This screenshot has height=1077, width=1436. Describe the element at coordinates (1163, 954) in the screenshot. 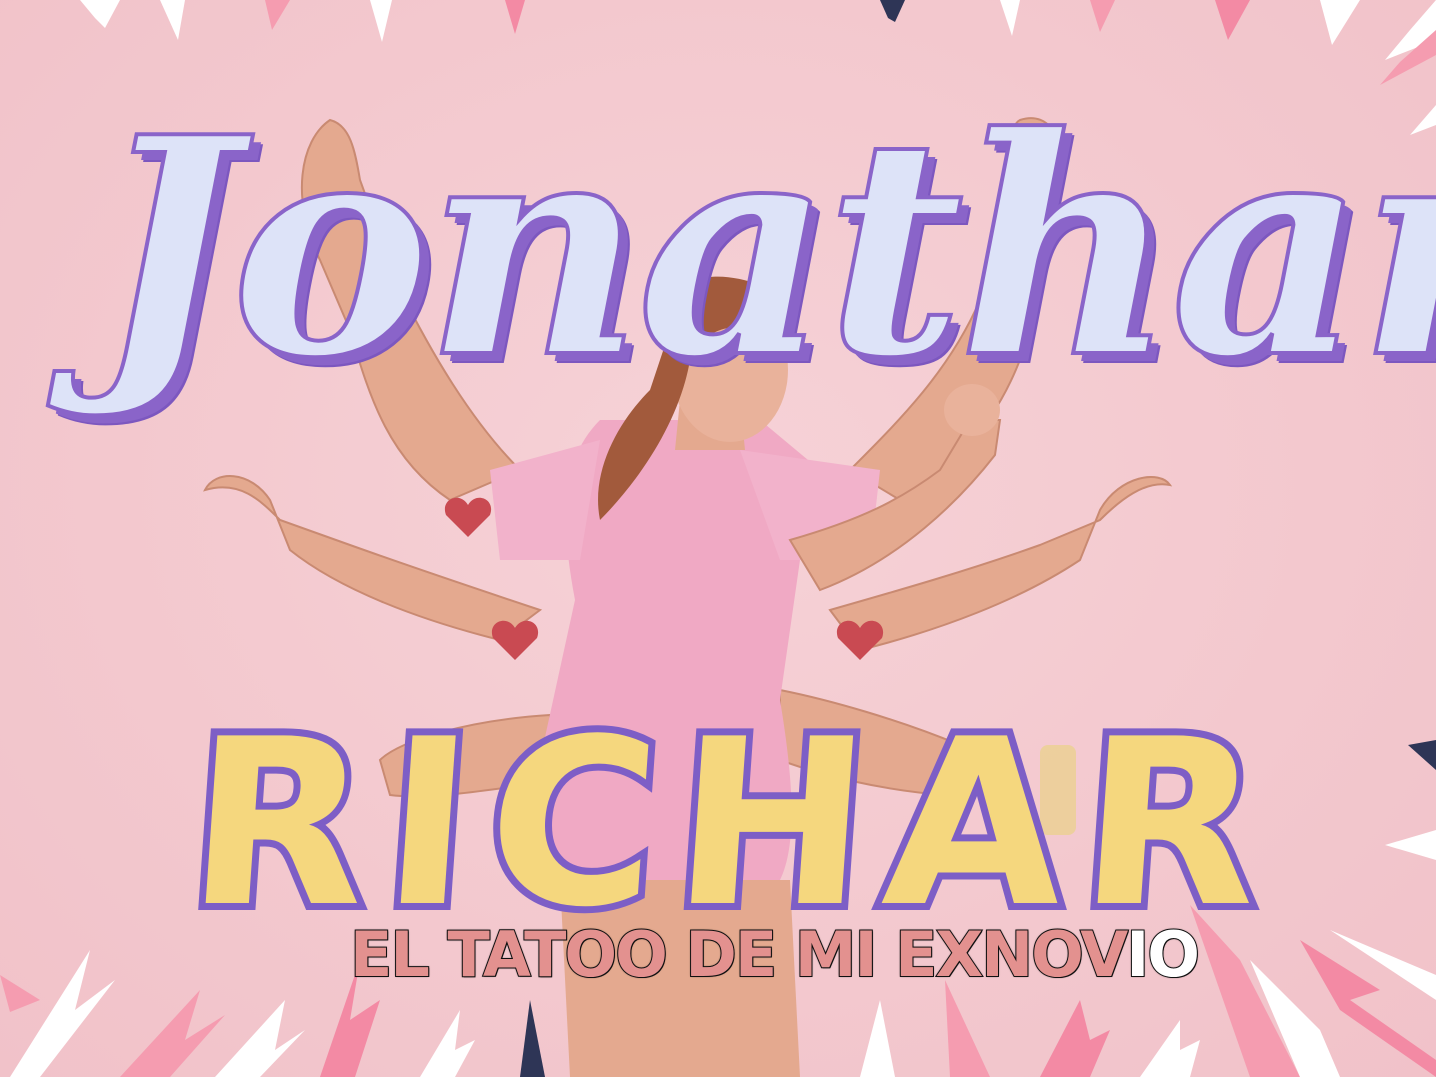

I see `caption-unsung-part: IO` at that location.